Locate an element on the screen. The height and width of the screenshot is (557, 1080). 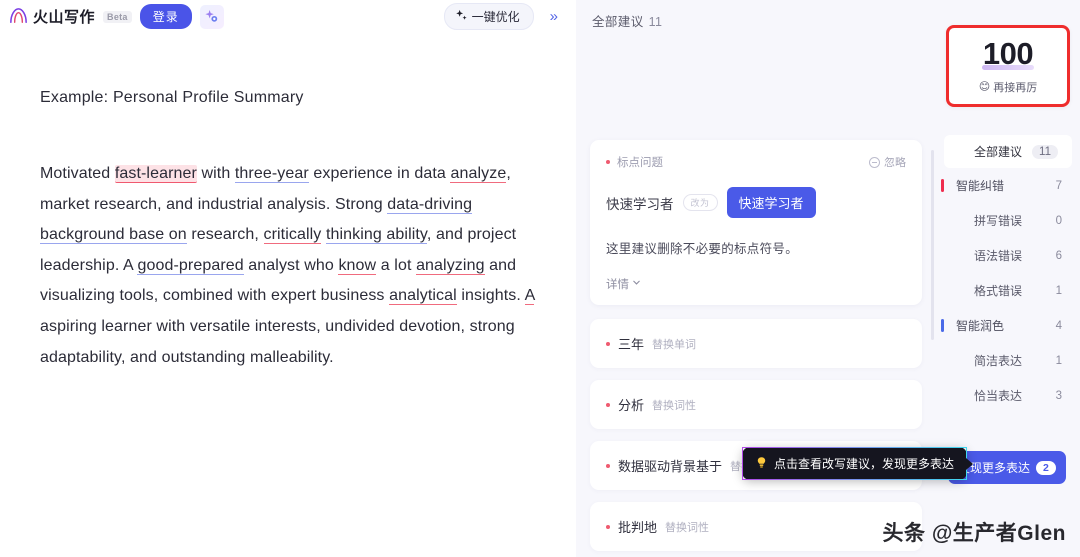
suggestion-fix-row: 快速学习者 改为 快速学习者 is located at coordinates (756, 202).